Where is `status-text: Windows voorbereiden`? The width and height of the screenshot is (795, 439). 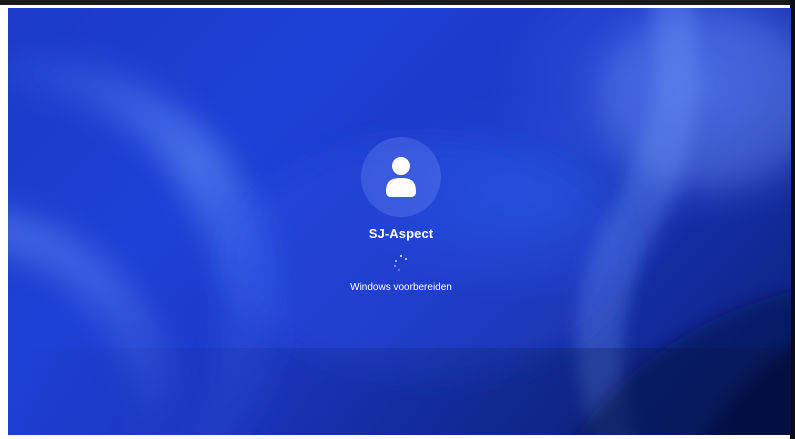
status-text: Windows voorbereiden is located at coordinates (401, 287).